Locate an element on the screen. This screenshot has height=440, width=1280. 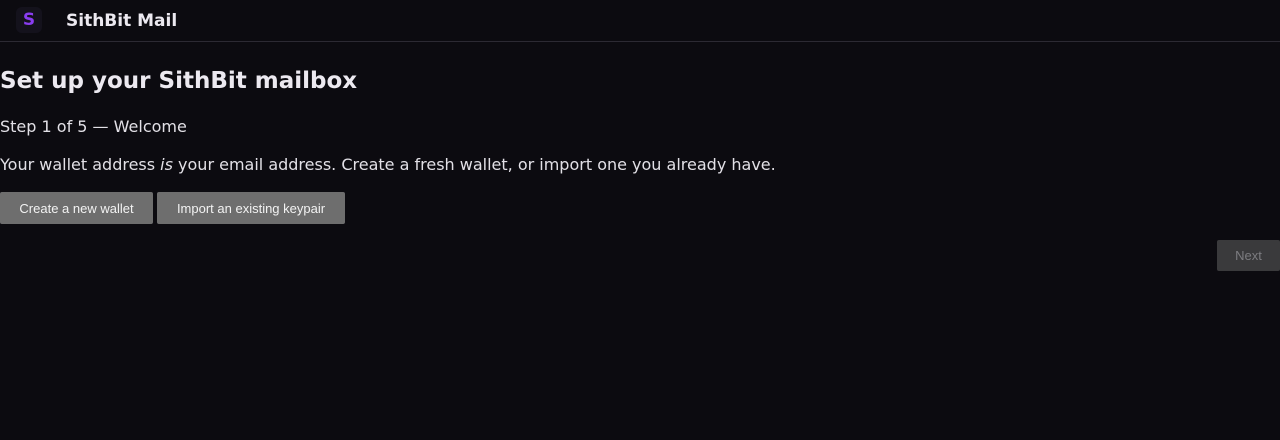
logo-glyph: S is located at coordinates (29, 19).